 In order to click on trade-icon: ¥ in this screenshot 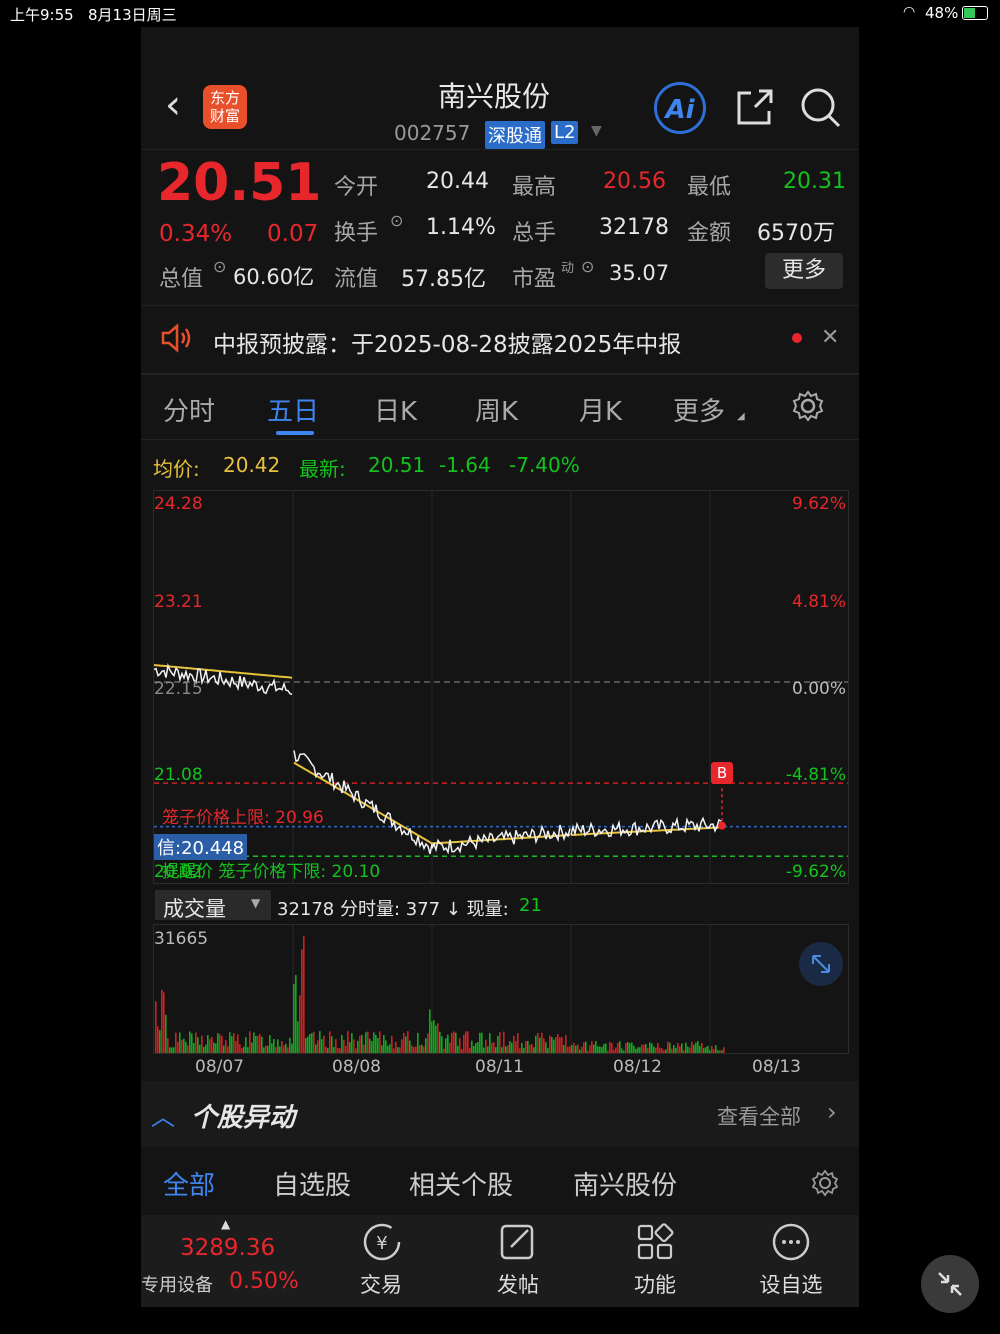, I will do `click(382, 1244)`.